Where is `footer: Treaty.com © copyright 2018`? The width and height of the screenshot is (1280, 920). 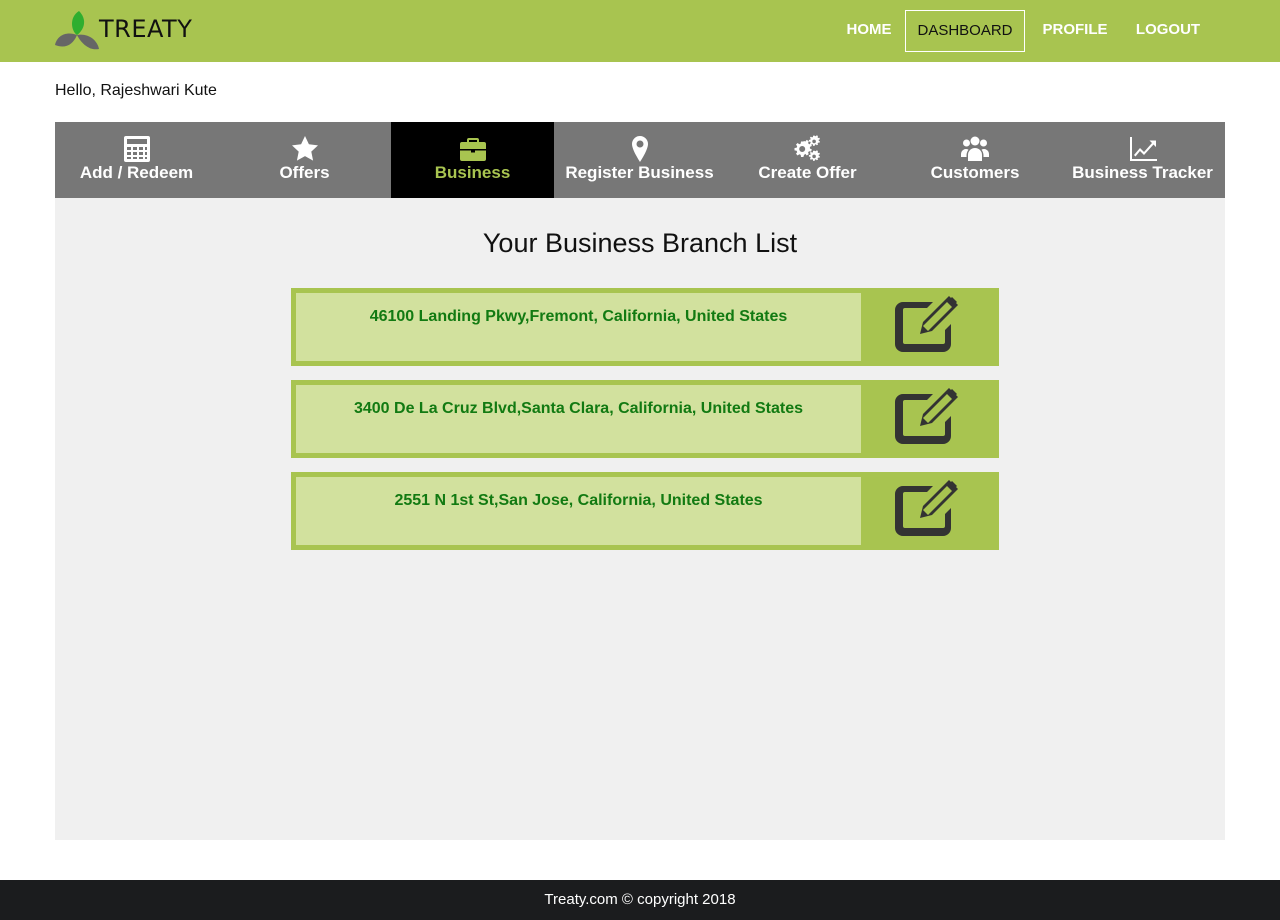 footer: Treaty.com © copyright 2018 is located at coordinates (640, 900).